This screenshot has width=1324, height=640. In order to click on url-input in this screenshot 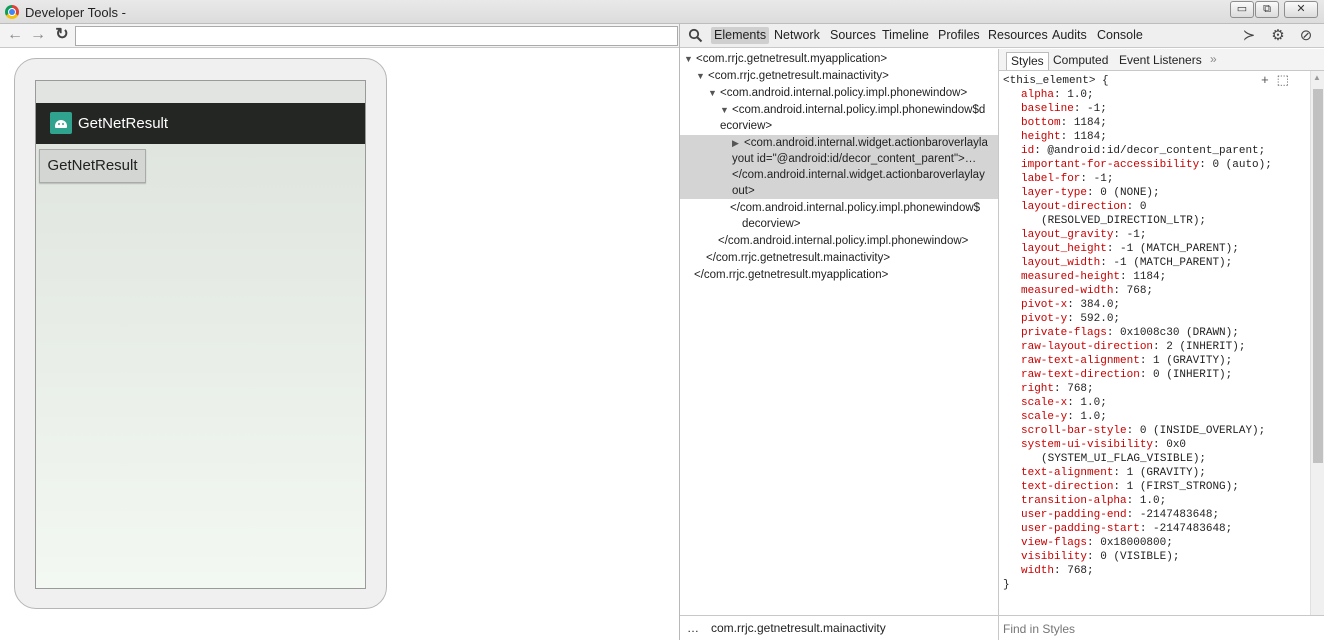, I will do `click(376, 36)`.